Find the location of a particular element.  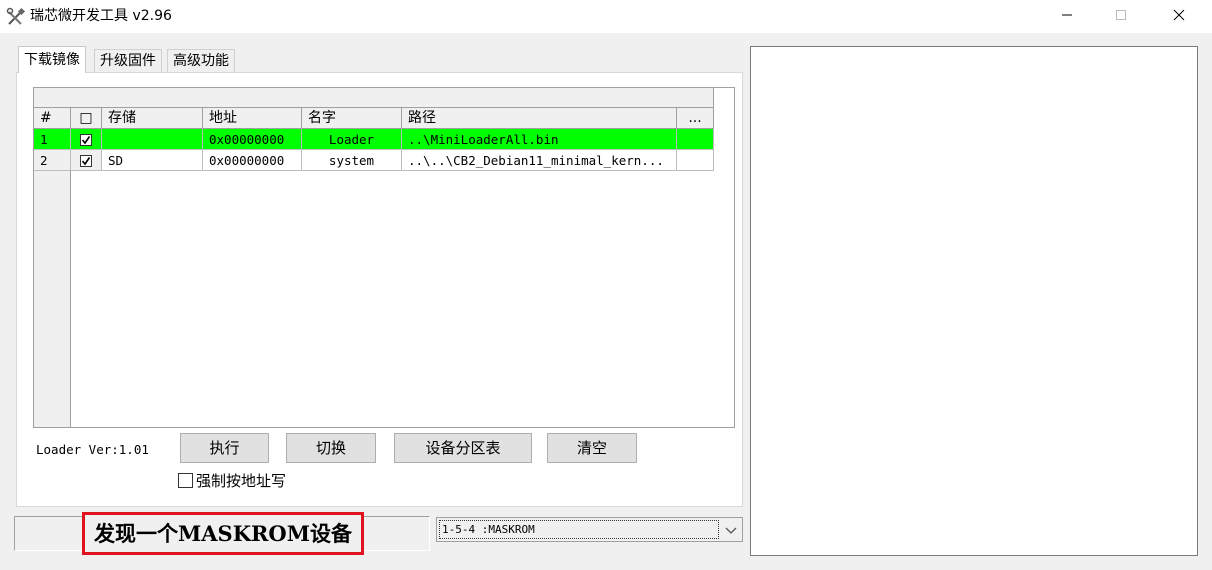

column-header-checkbox: □ is located at coordinates (86, 118).